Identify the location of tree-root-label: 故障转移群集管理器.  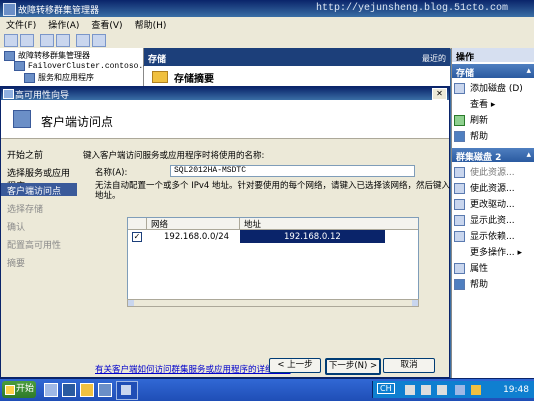
(54, 55).